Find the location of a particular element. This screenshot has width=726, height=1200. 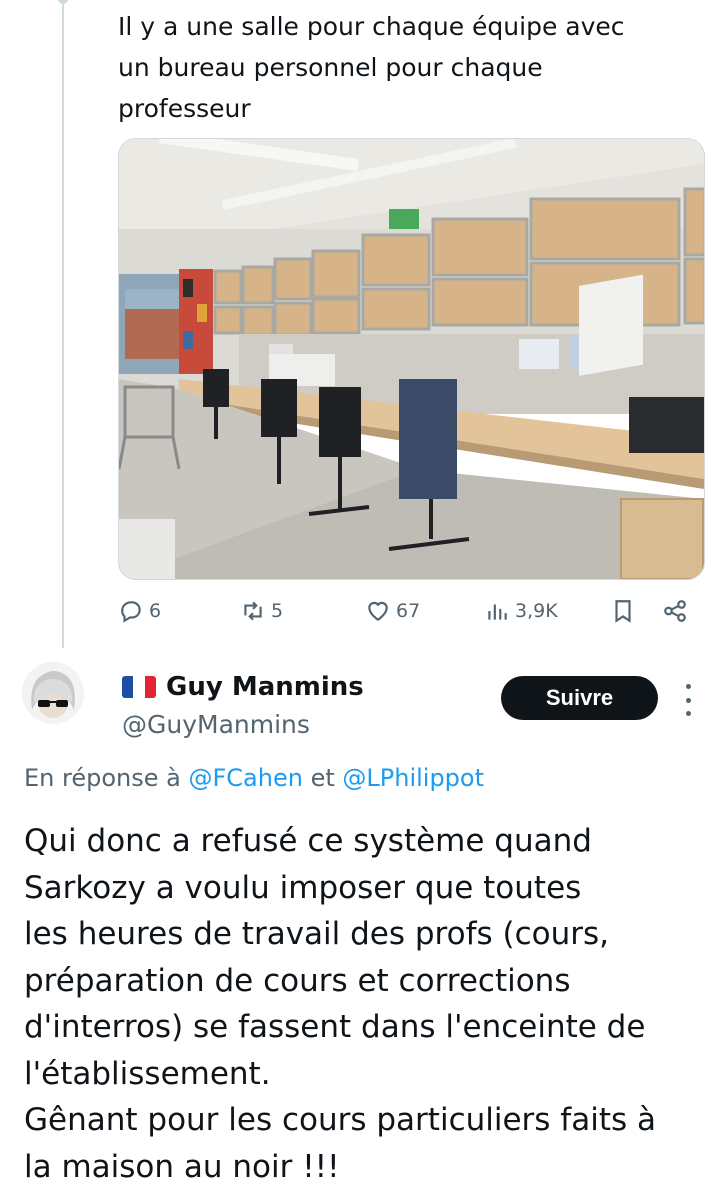

share-icon is located at coordinates (675, 611).